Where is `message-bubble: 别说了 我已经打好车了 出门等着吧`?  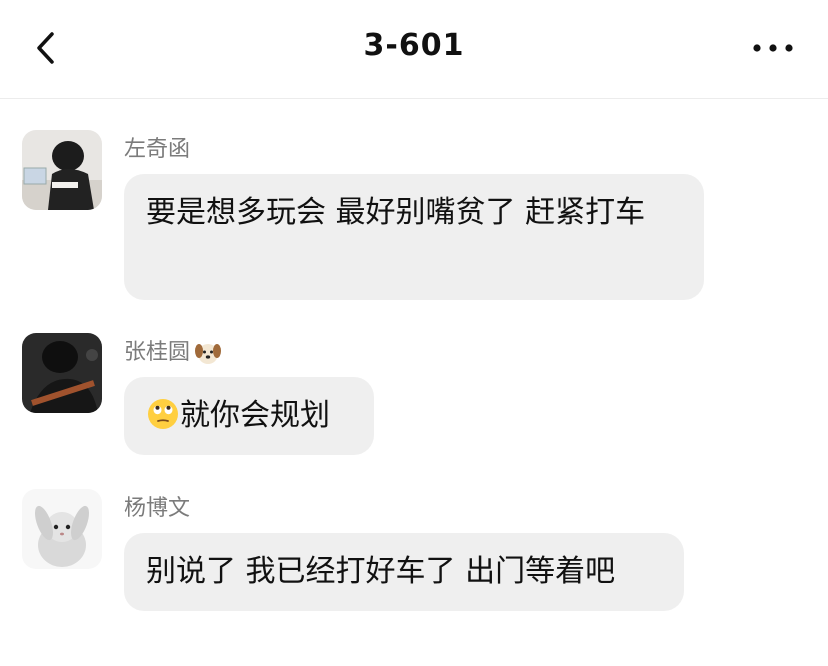
message-bubble: 别说了 我已经打好车了 出门等着吧 is located at coordinates (404, 572).